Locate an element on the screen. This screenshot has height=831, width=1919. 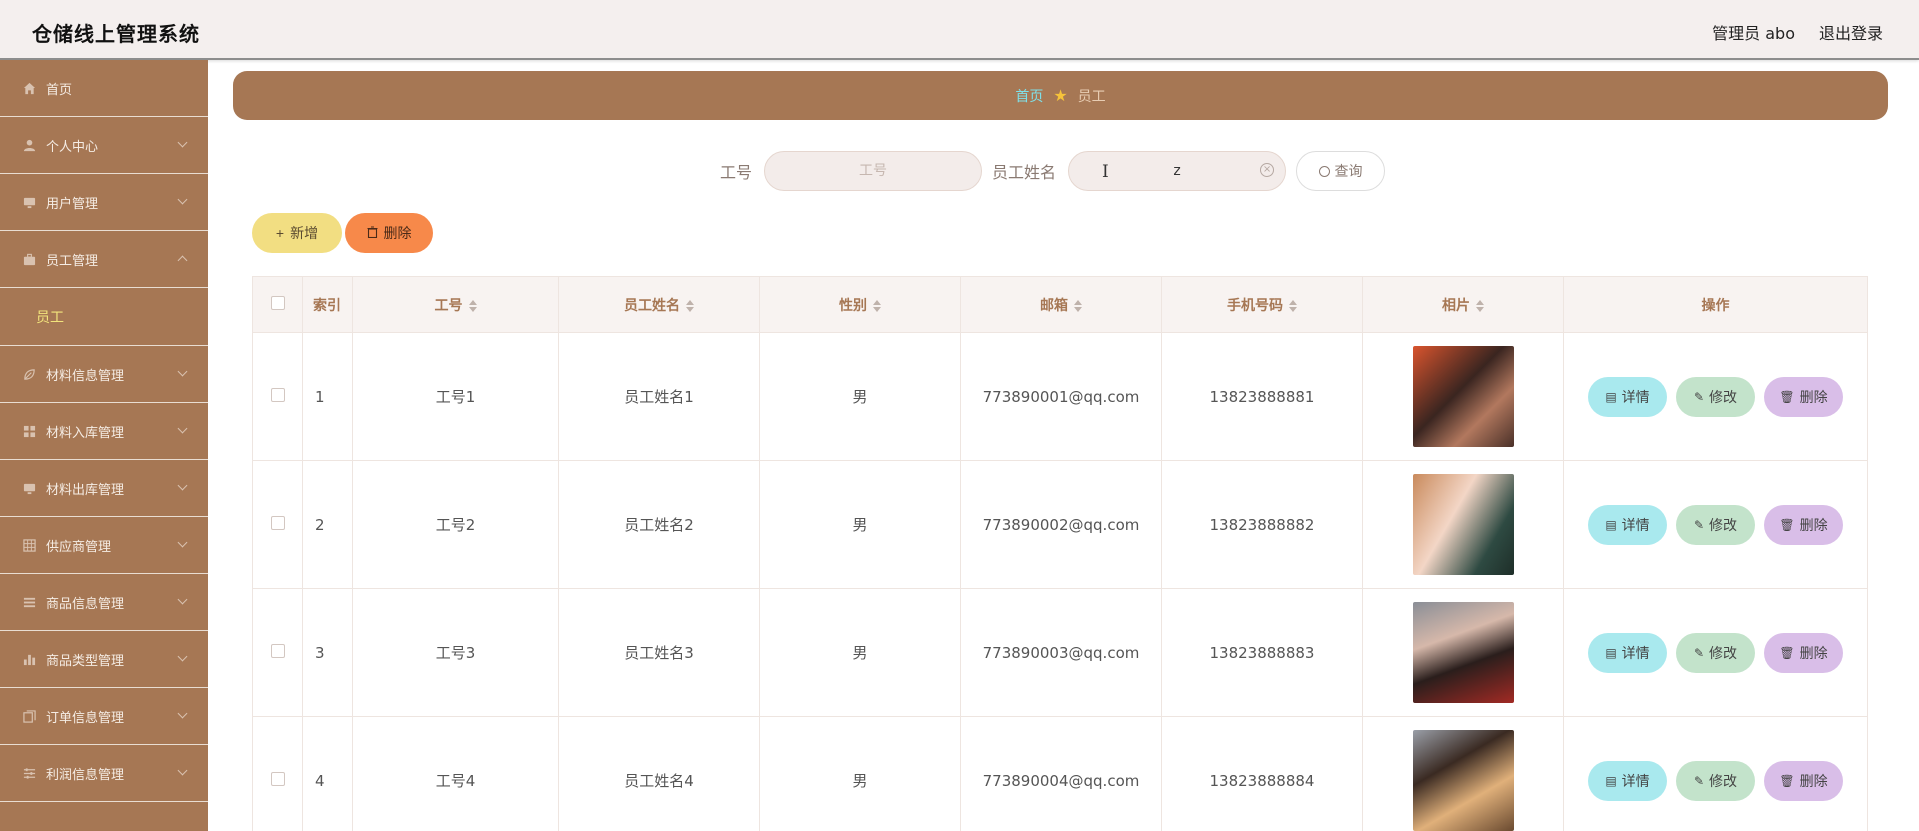
breadcrumb-current: 员工 is located at coordinates (1091, 96).